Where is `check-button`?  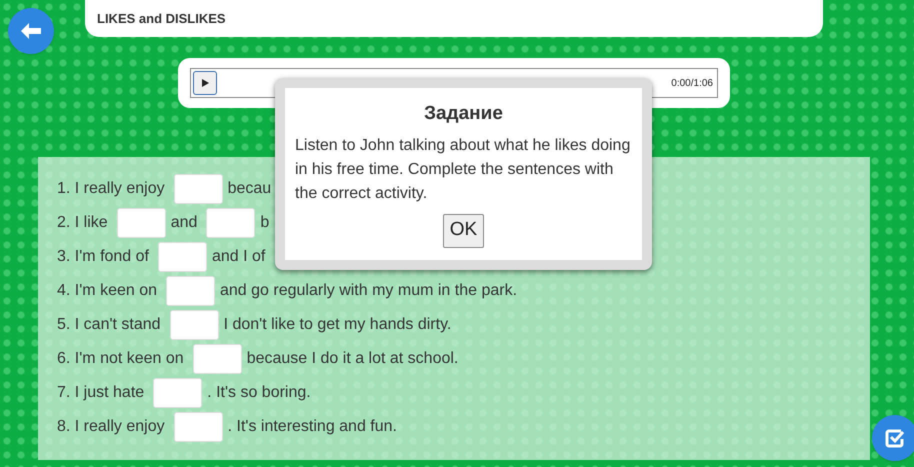
check-button is located at coordinates (893, 438).